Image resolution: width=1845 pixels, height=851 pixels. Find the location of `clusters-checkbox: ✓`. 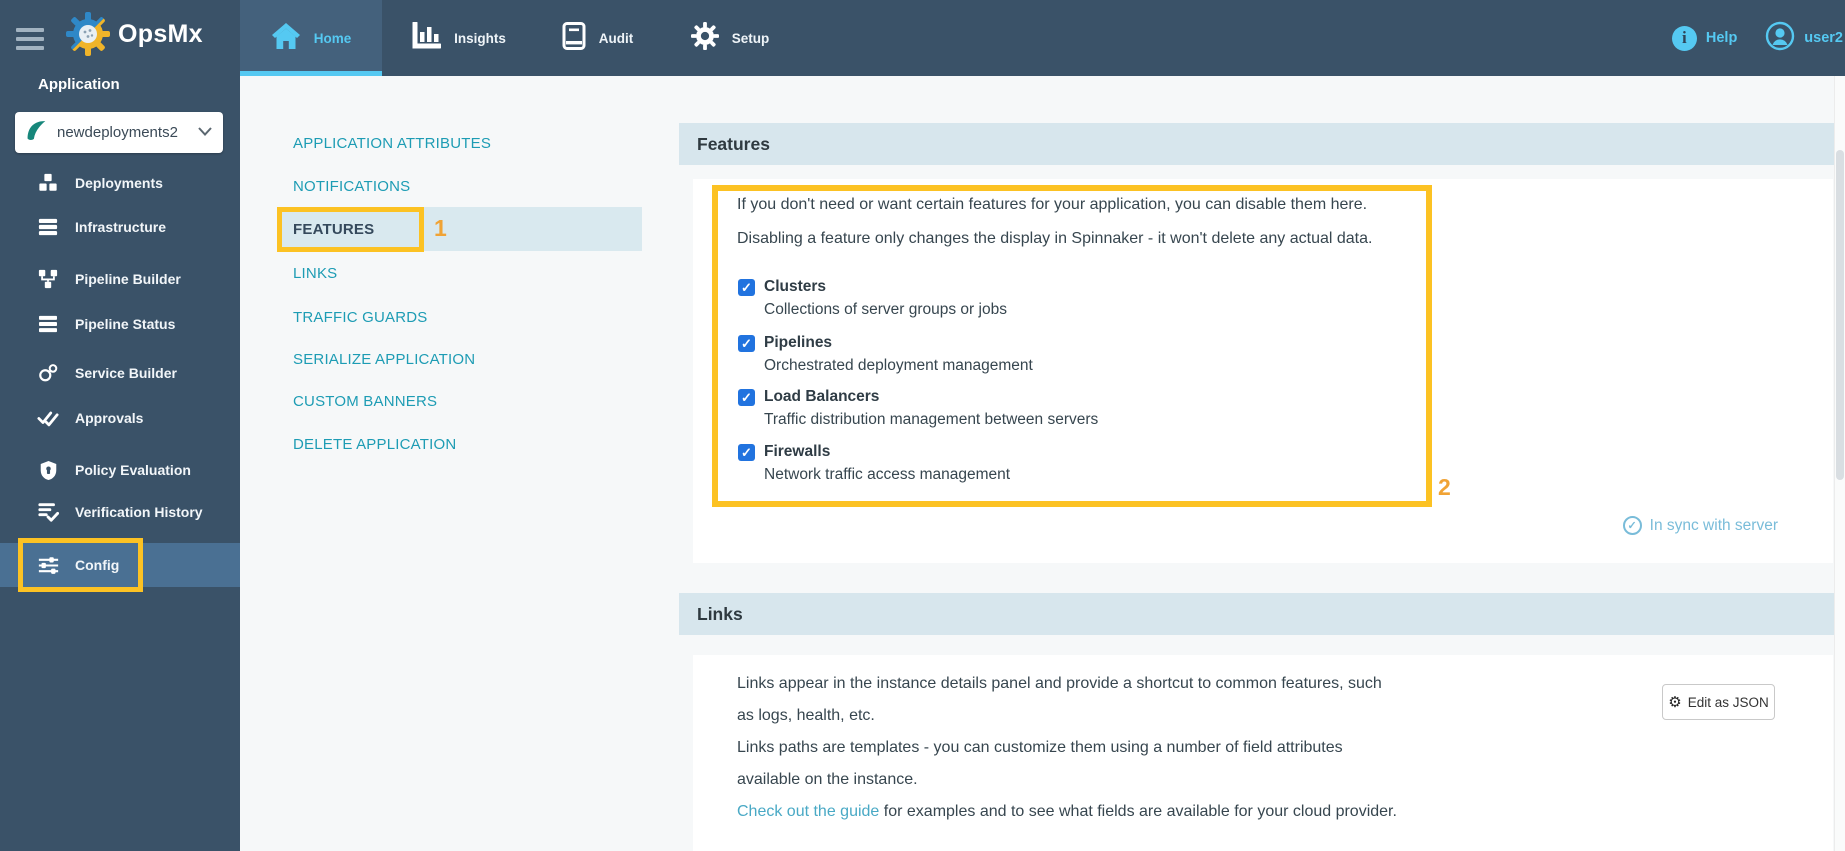

clusters-checkbox: ✓ is located at coordinates (746, 287).